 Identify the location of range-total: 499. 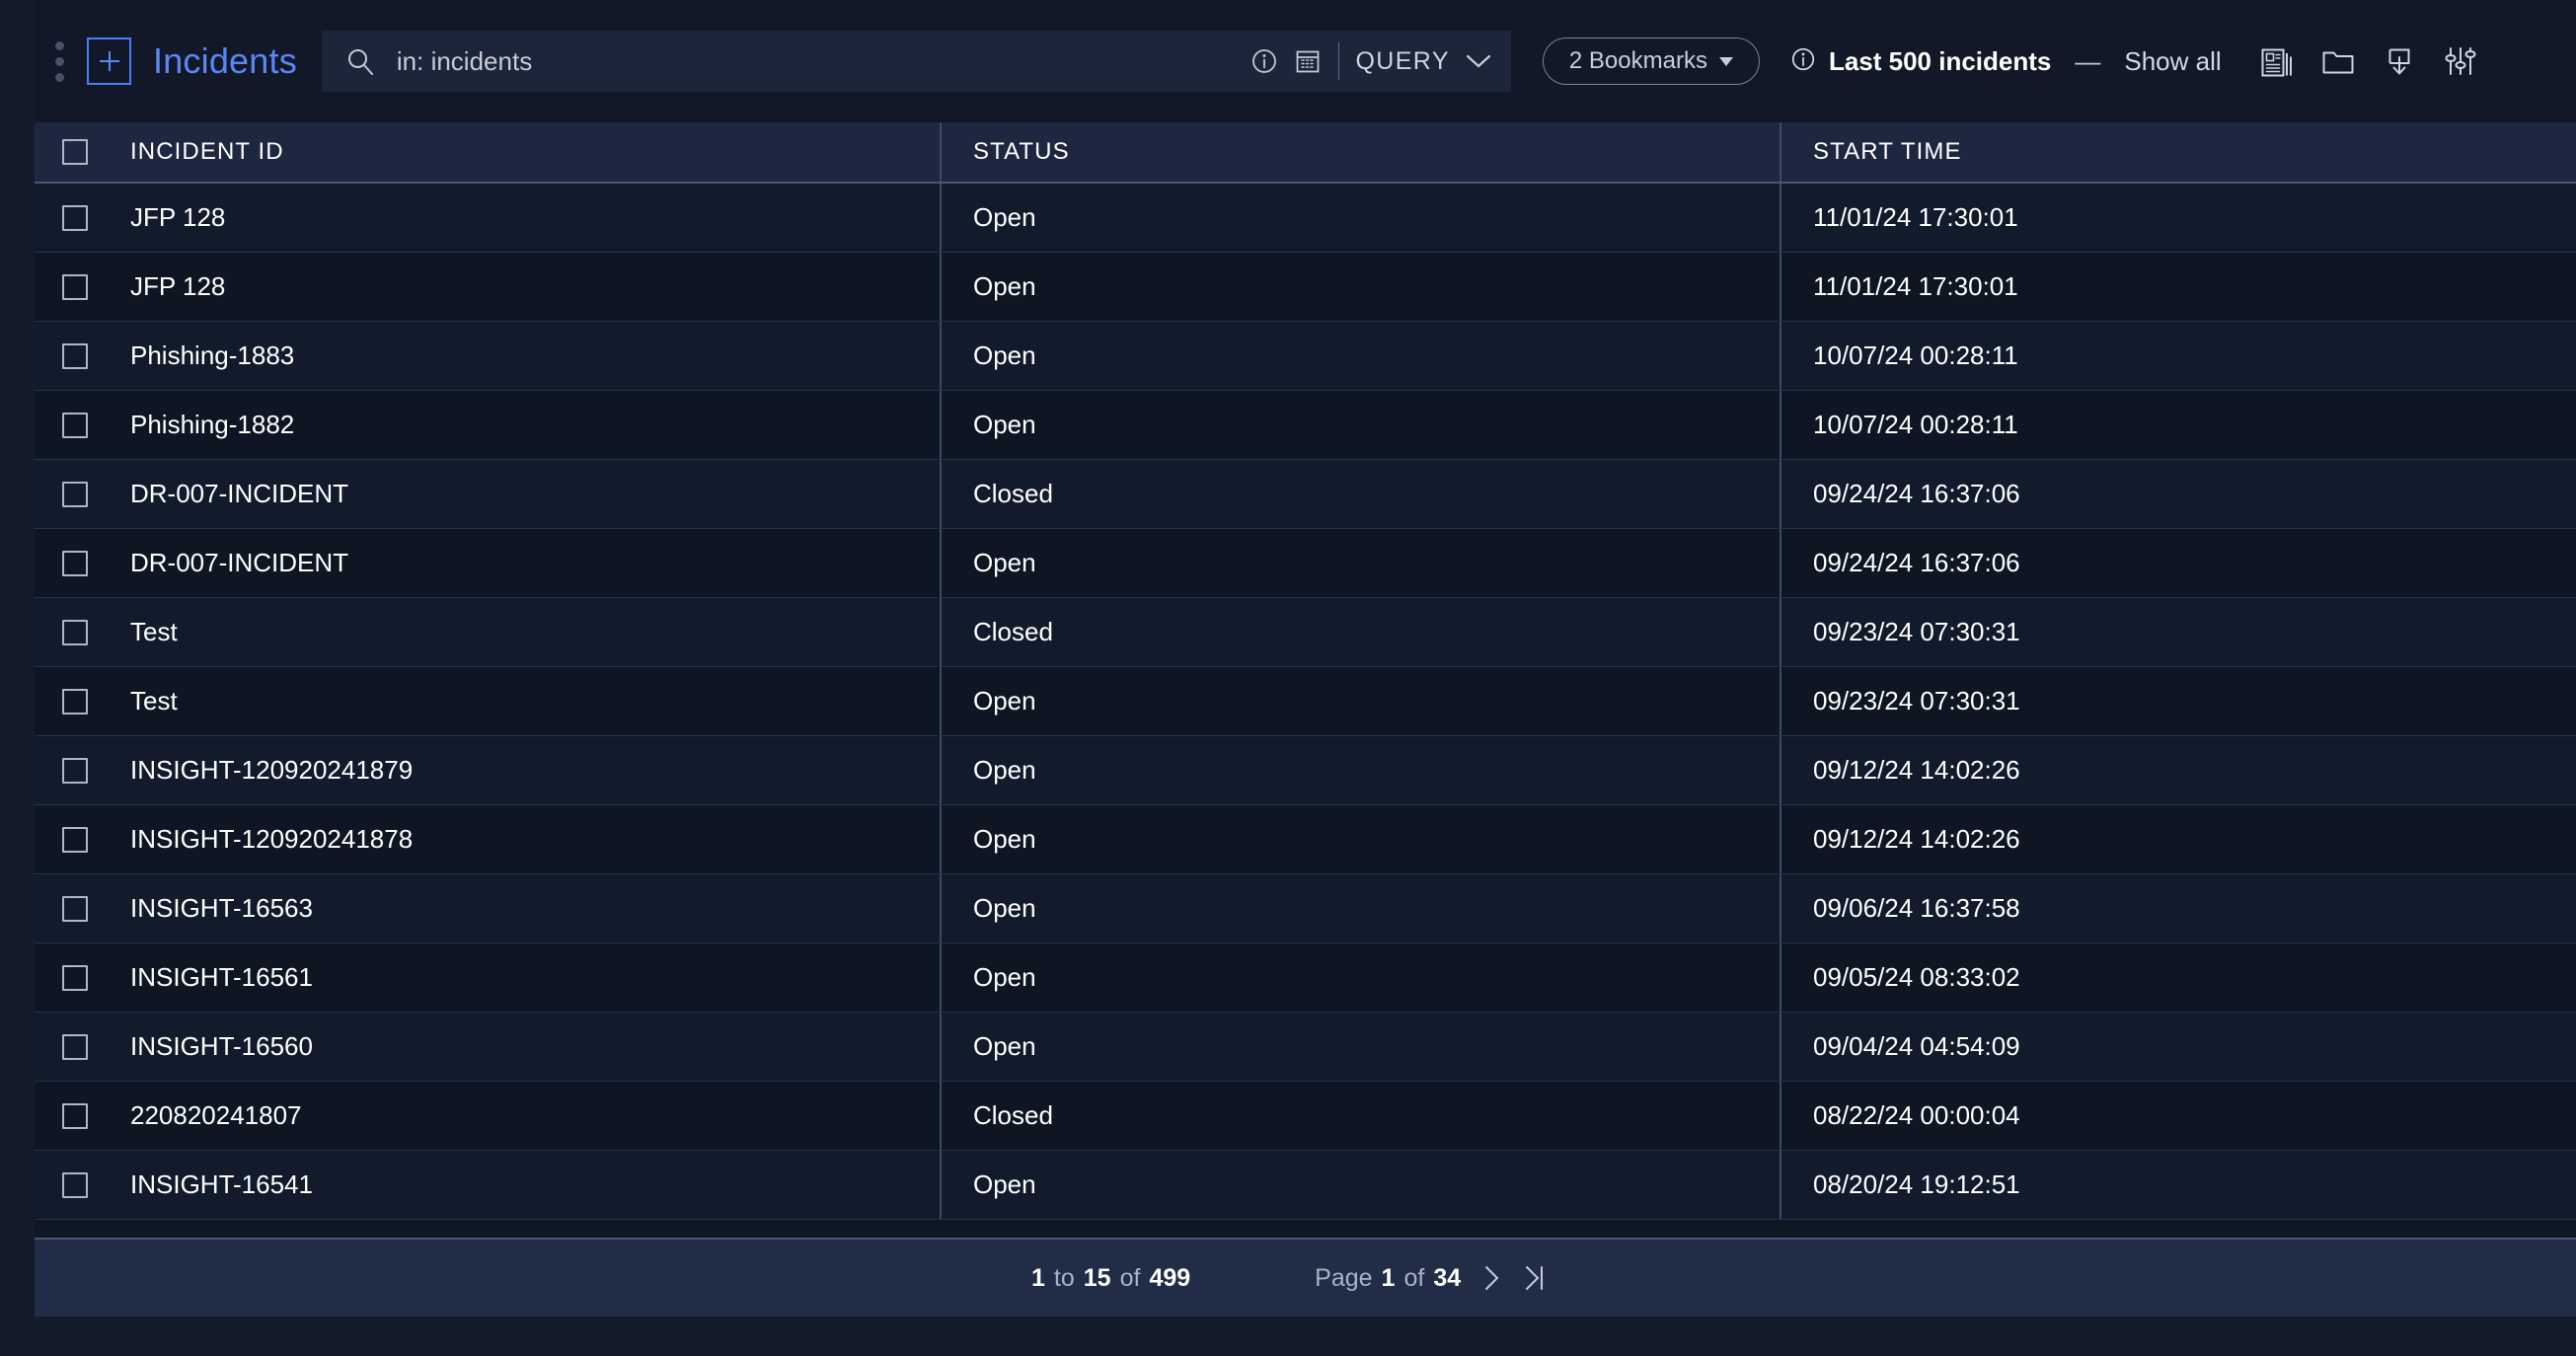
(1170, 1277).